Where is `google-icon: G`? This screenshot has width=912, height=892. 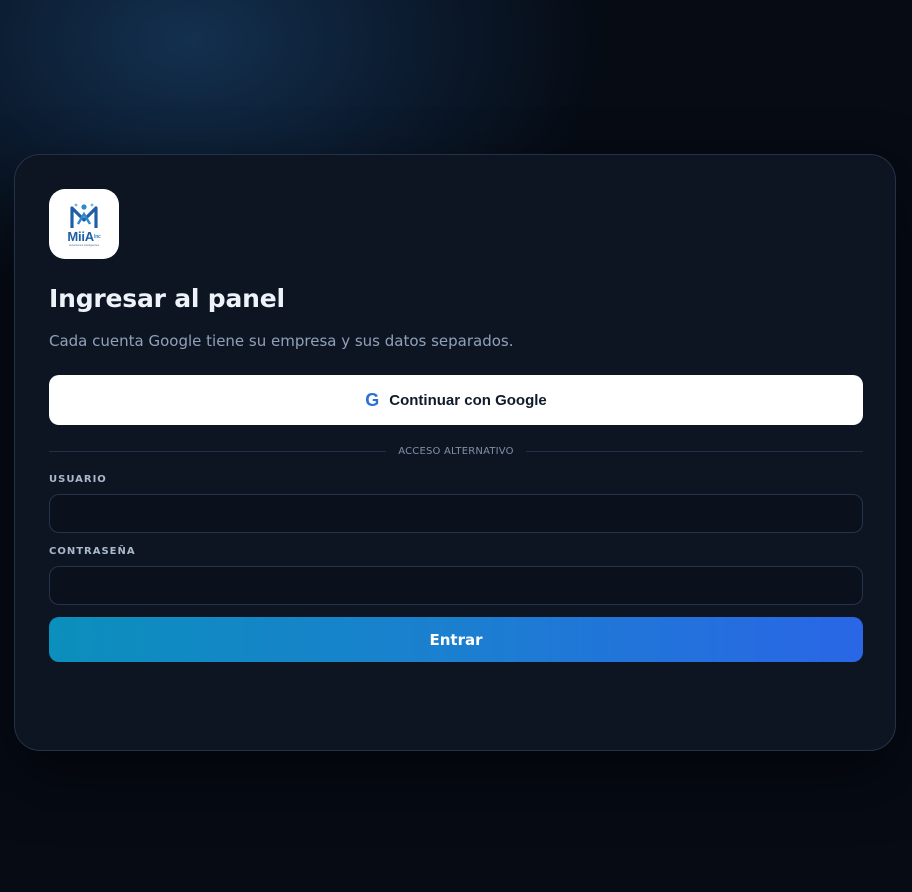 google-icon: G is located at coordinates (372, 400).